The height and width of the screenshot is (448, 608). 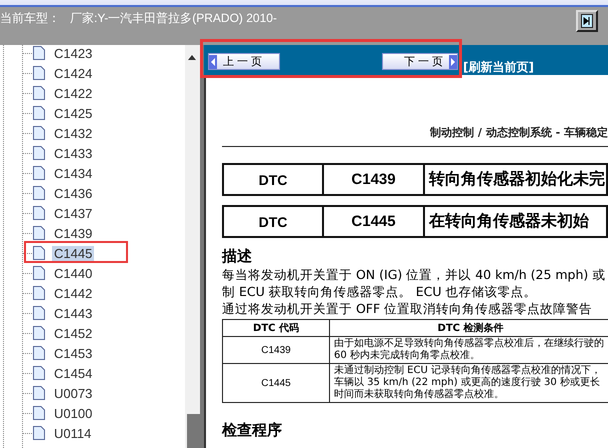 I want to click on scrollbar-thumb, so click(x=193, y=431).